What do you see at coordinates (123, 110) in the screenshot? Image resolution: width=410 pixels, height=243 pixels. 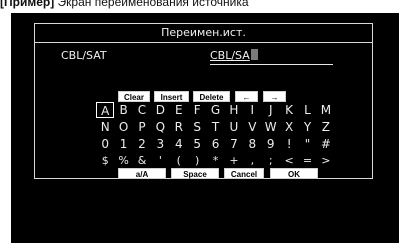 I see `key-b: B` at bounding box center [123, 110].